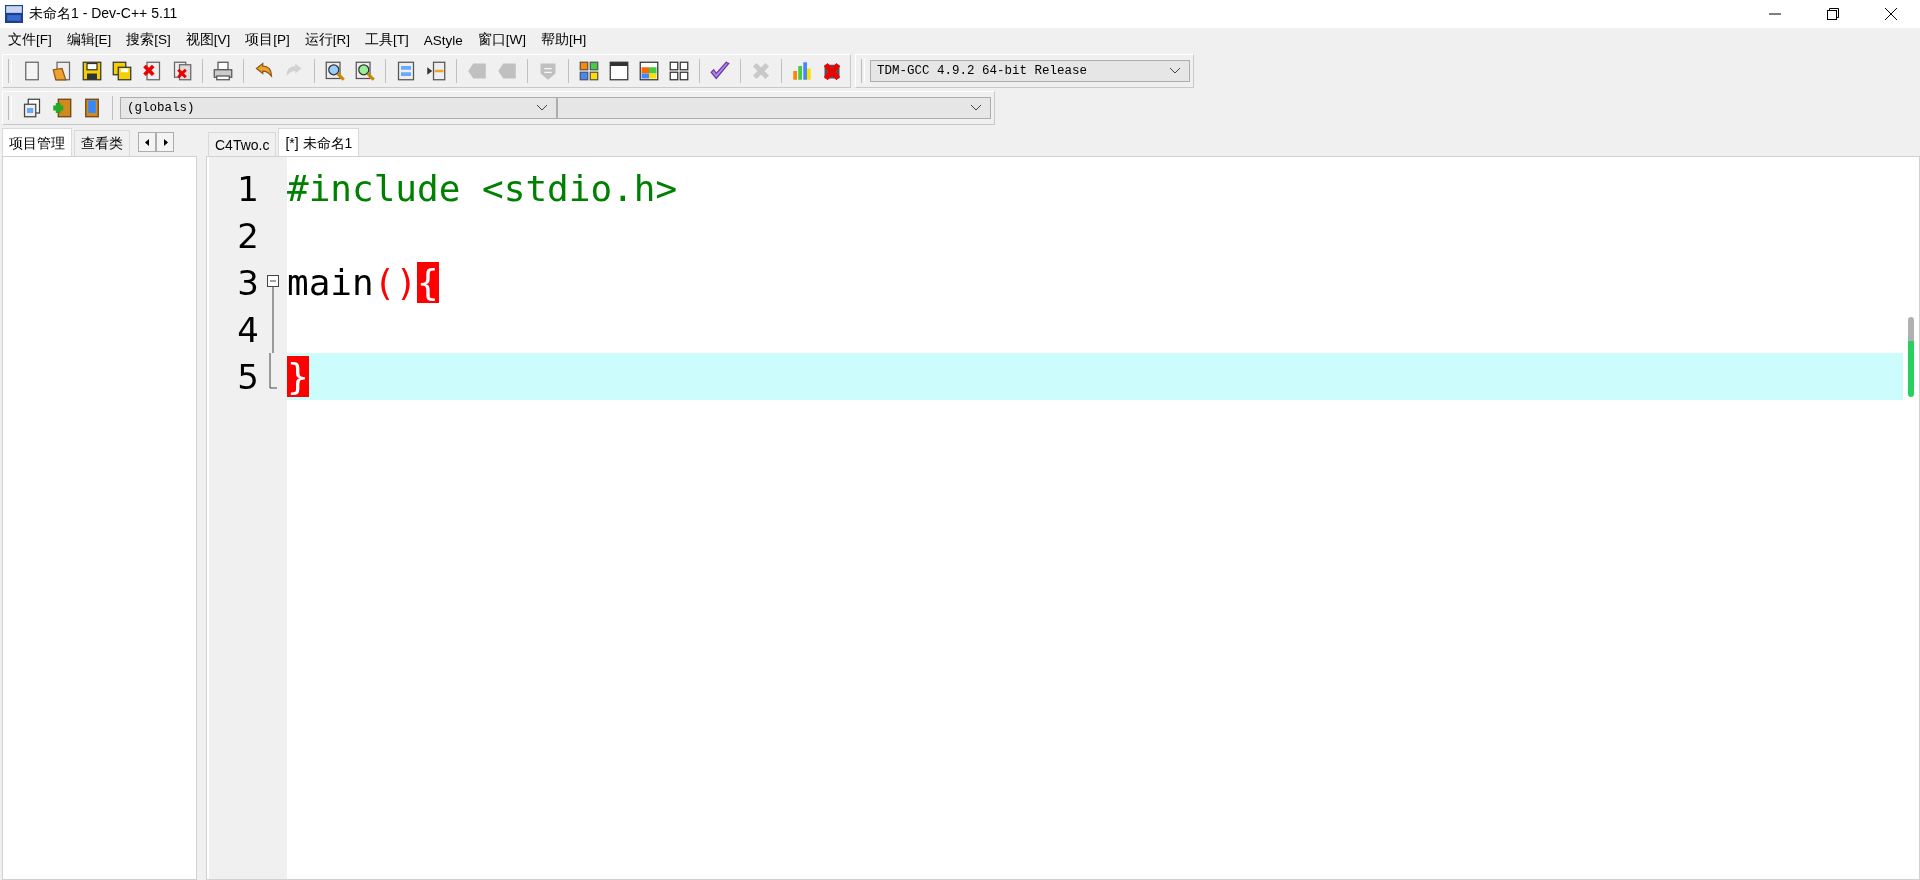  What do you see at coordinates (1891, 14) in the screenshot?
I see `close-icon` at bounding box center [1891, 14].